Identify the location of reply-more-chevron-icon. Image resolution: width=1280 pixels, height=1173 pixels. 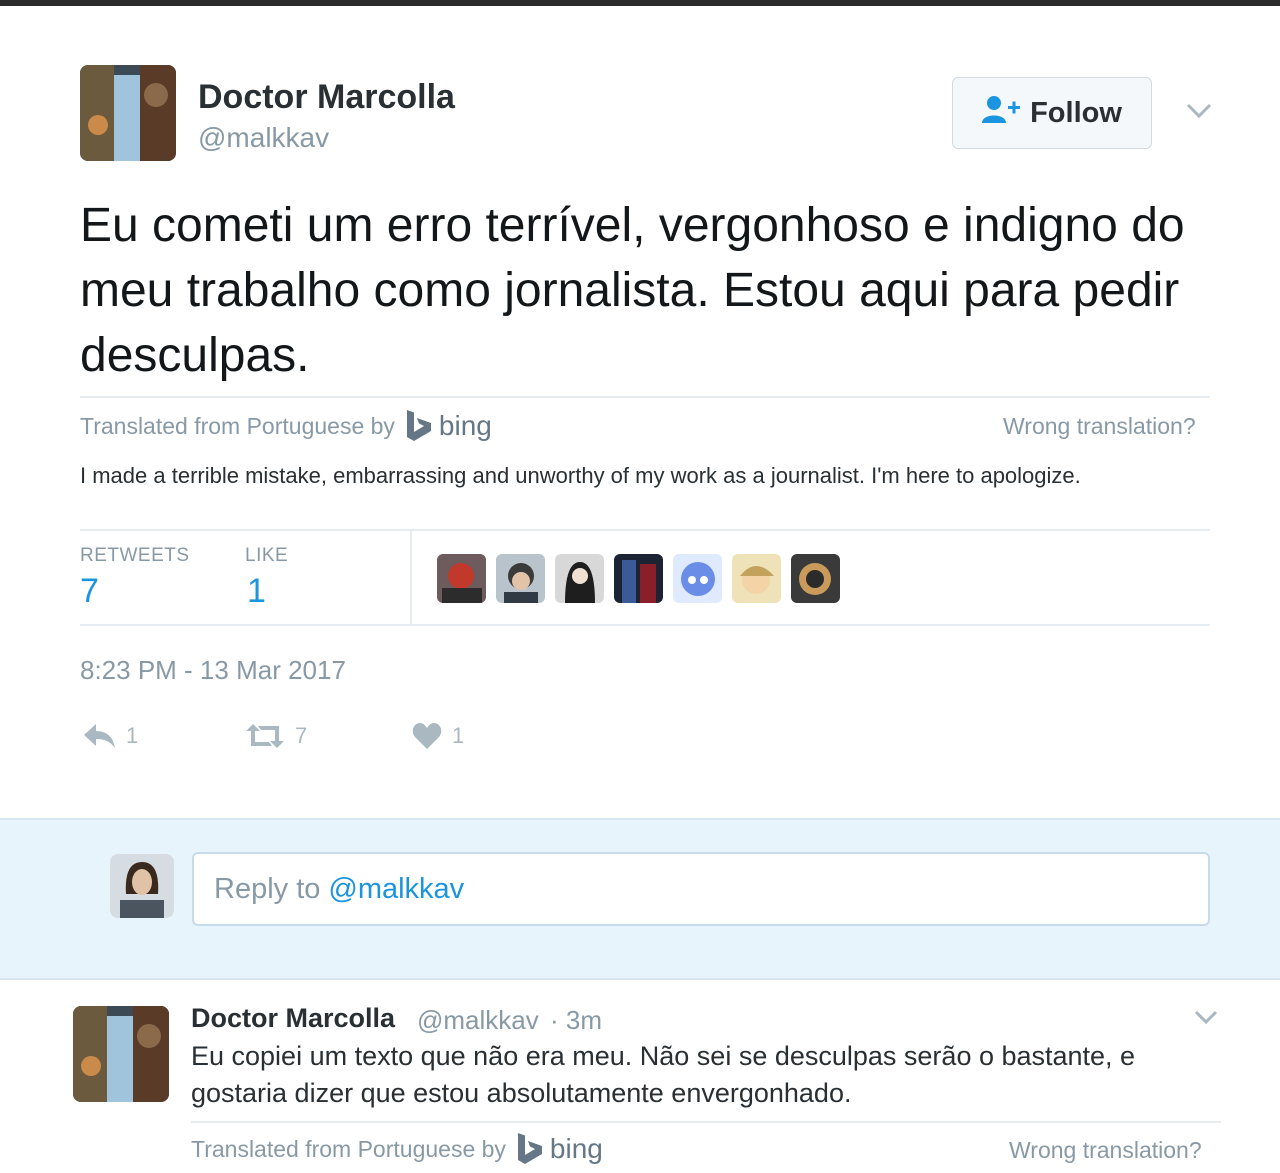
(1206, 1020).